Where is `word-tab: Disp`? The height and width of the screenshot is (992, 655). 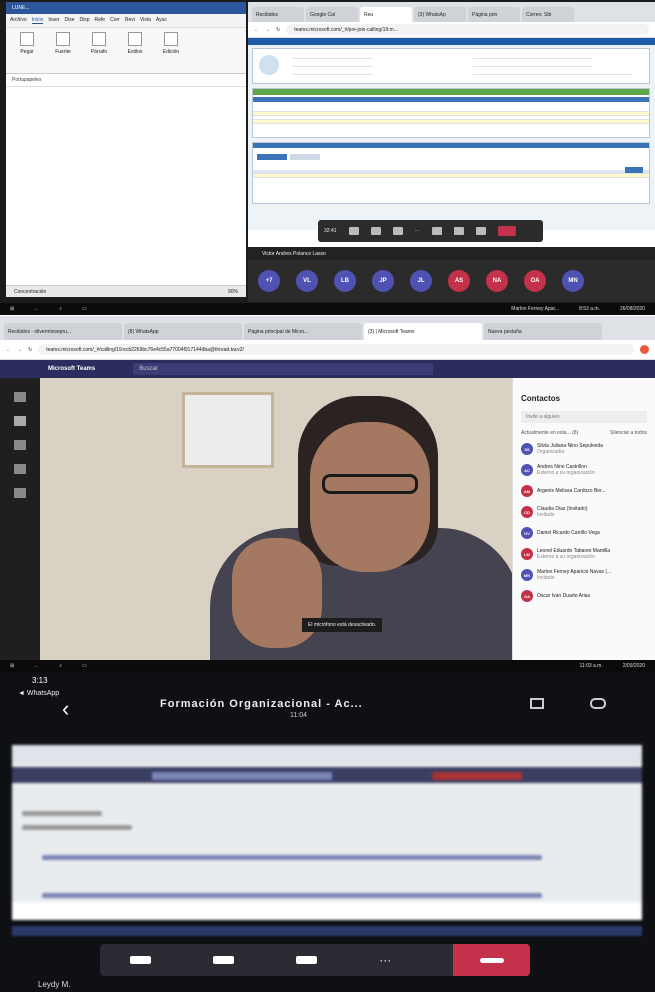 word-tab: Disp is located at coordinates (85, 20).